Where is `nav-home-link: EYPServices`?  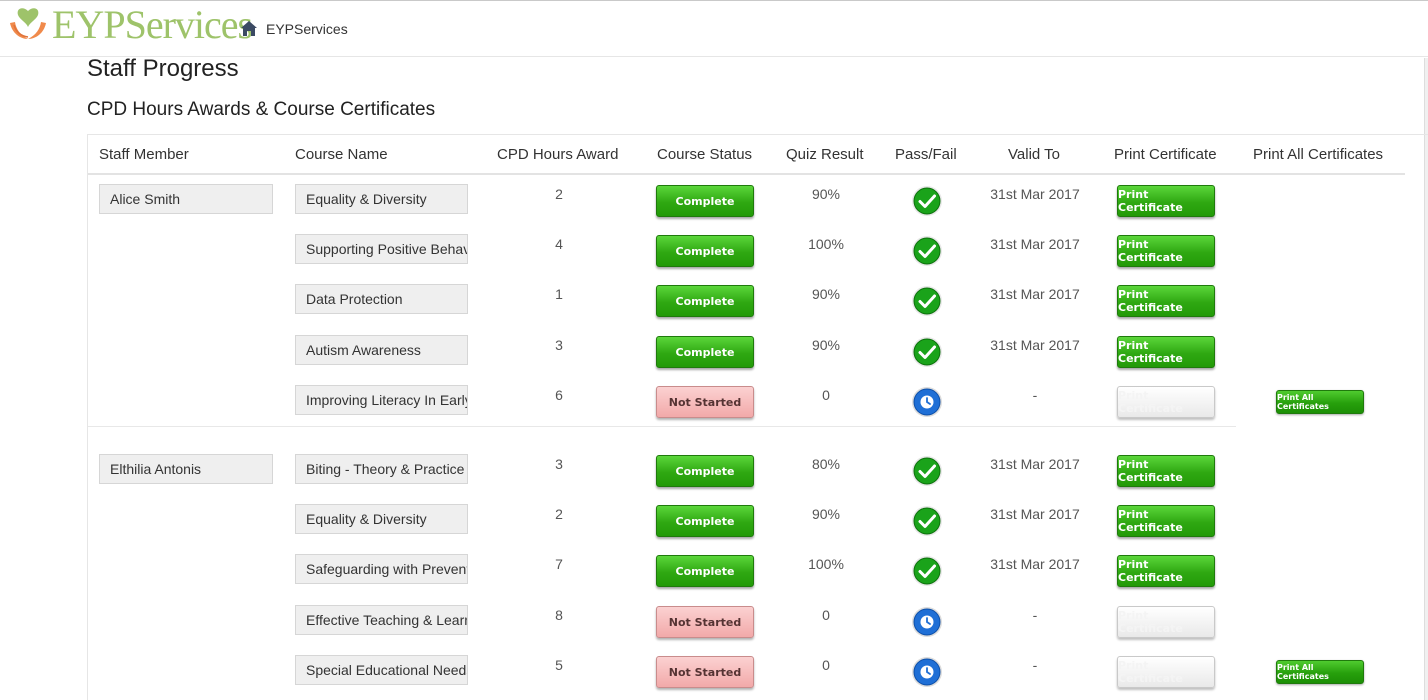 nav-home-link: EYPServices is located at coordinates (294, 28).